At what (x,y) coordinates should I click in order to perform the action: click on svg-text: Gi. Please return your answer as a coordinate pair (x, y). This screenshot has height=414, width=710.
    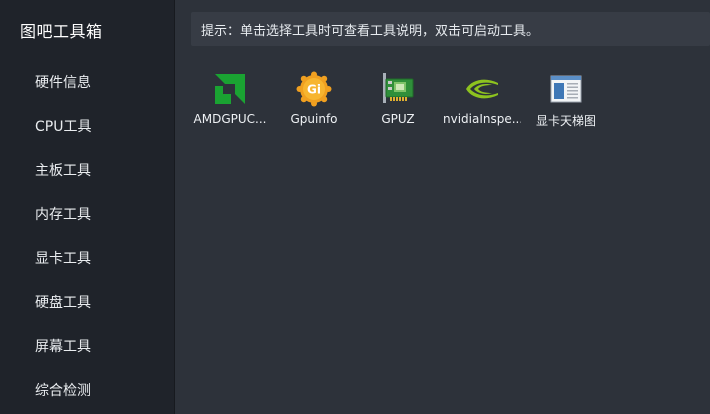
    Looking at the image, I should click on (314, 90).